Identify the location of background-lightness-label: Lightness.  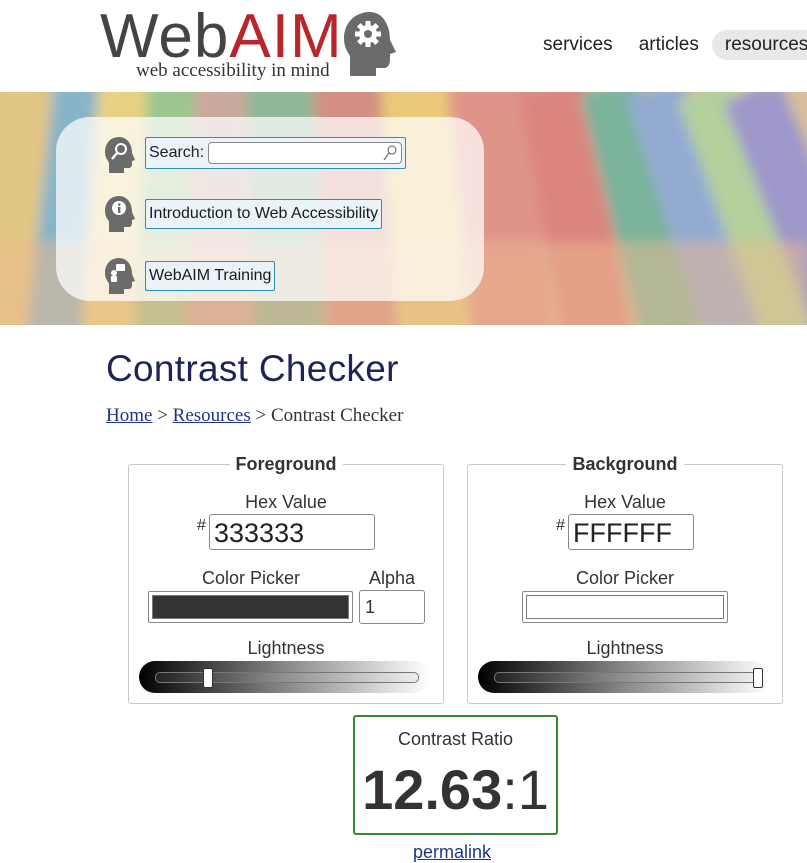
(625, 648).